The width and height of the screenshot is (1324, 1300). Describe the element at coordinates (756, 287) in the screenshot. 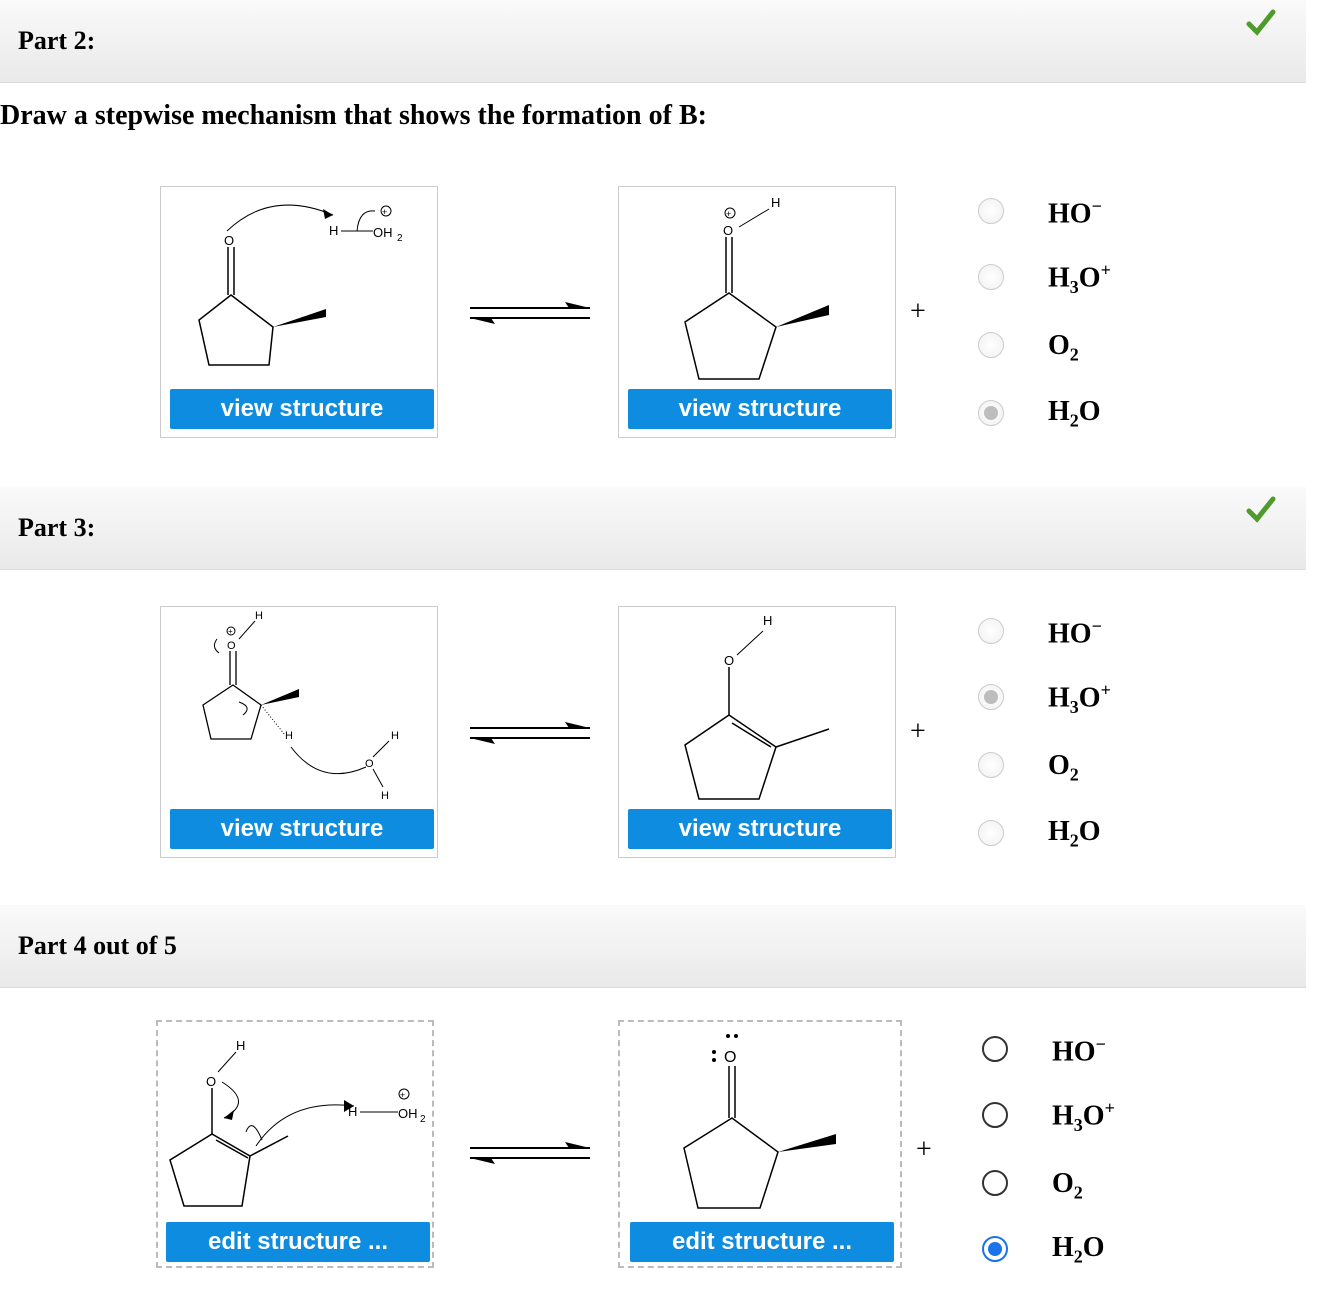

I see `molecule-drawing: O + H` at that location.